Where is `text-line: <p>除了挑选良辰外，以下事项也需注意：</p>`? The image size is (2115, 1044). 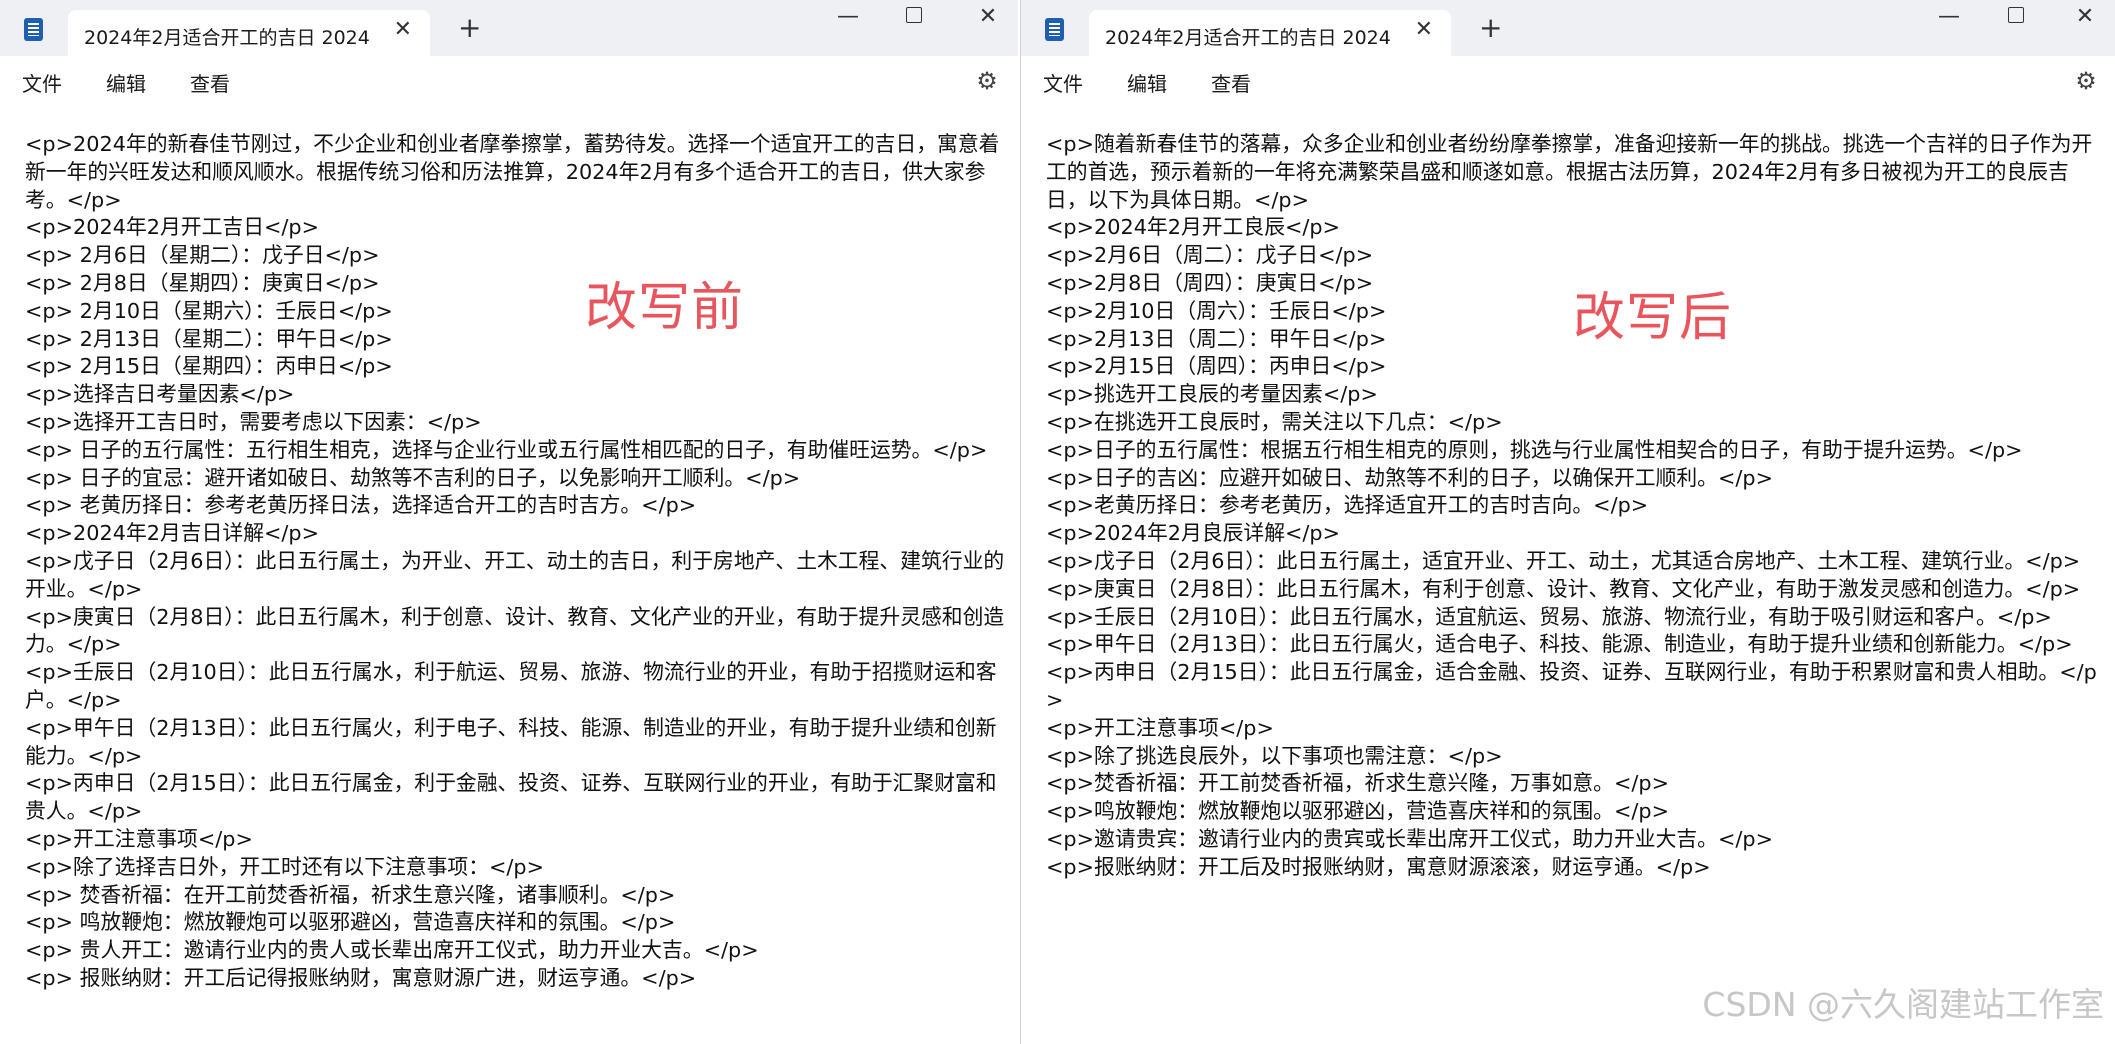 text-line: <p>除了挑选良辰外，以下事项也需注意：</p> is located at coordinates (1274, 755).